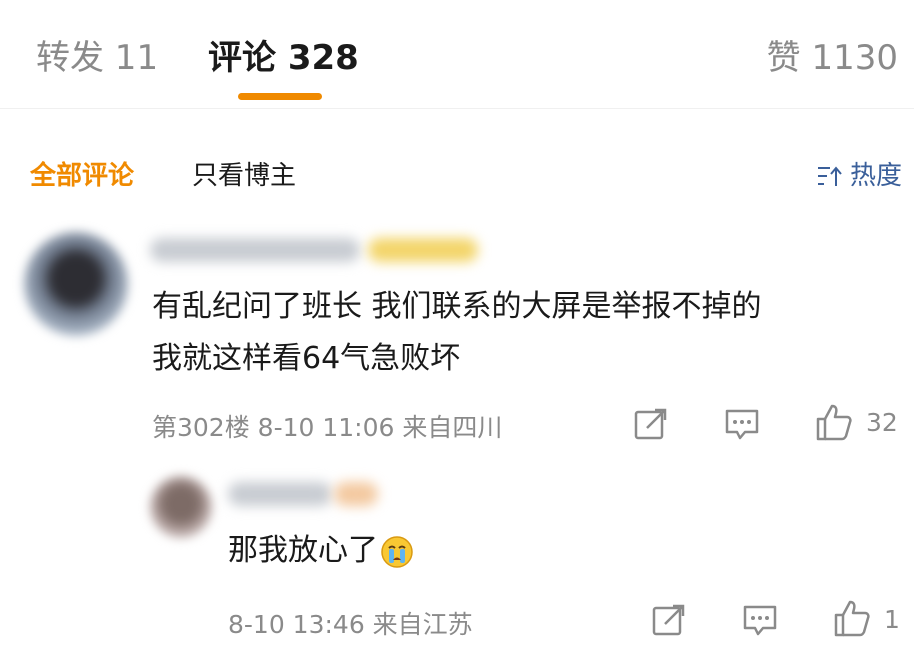 Image resolution: width=914 pixels, height=647 pixels. Describe the element at coordinates (397, 551) in the screenshot. I see `crying-face-icon` at that location.